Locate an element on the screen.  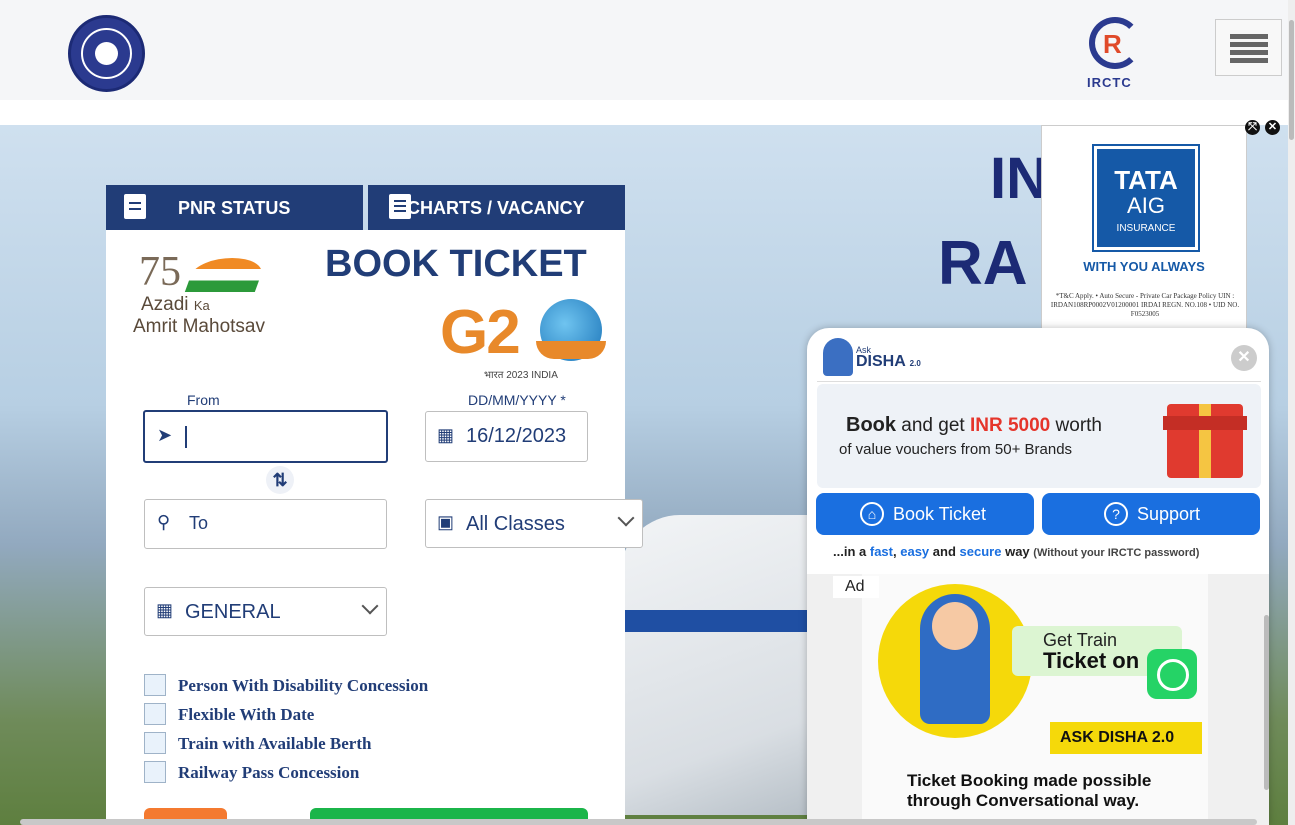
insurance-text: INSURANCE is located at coordinates (1146, 228).